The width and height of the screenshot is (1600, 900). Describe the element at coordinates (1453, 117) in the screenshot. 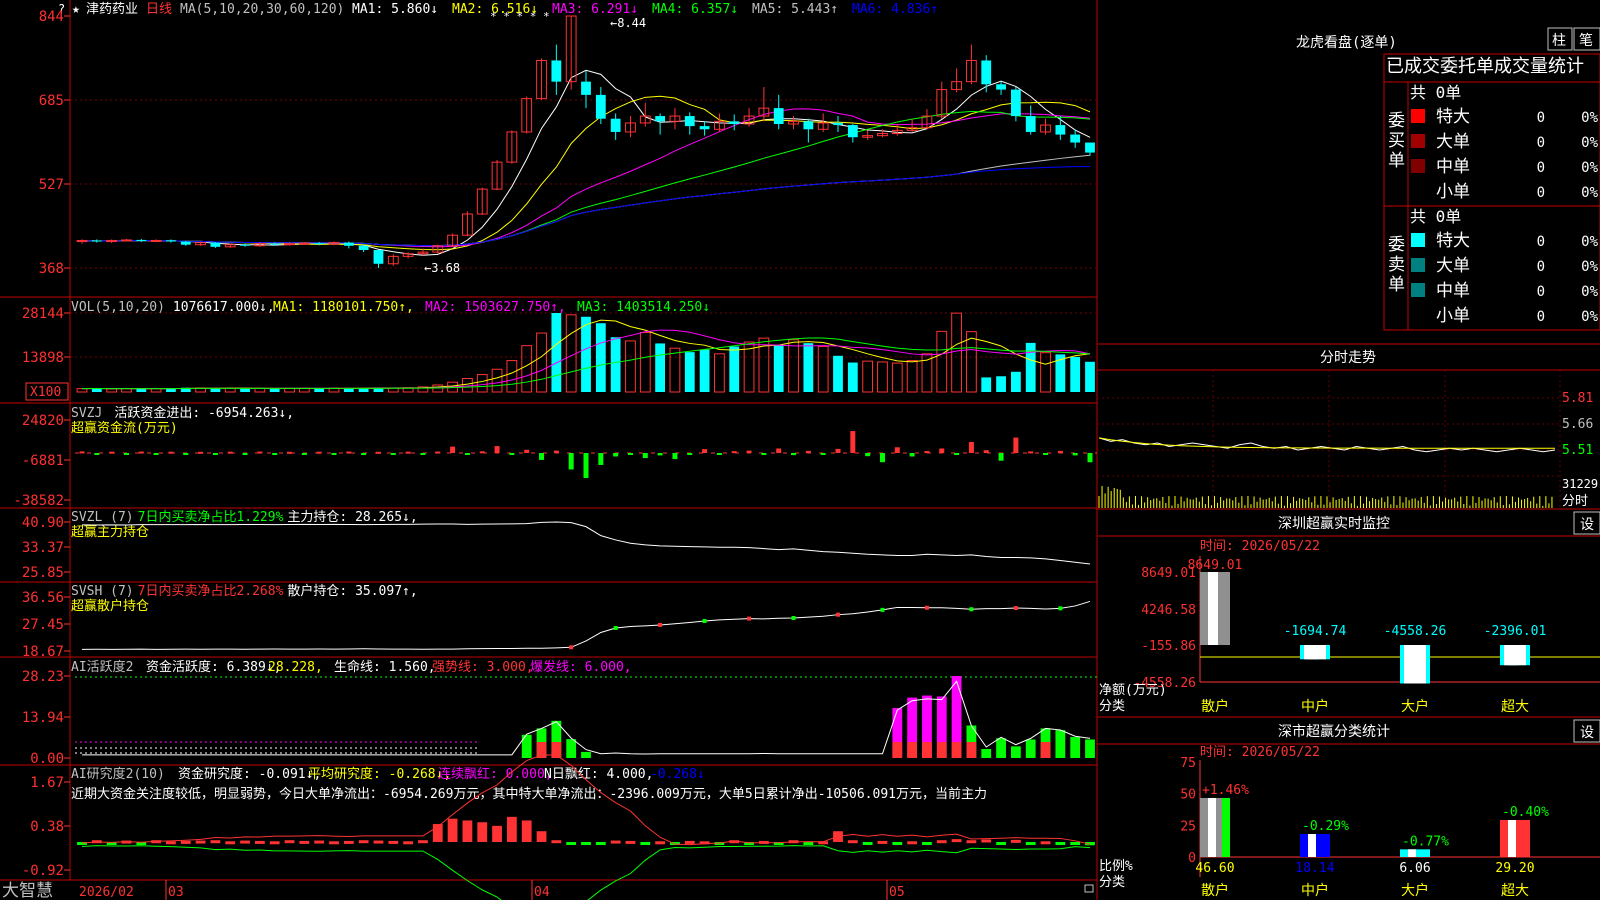

I see `buy-rows-name-0: 特大` at that location.